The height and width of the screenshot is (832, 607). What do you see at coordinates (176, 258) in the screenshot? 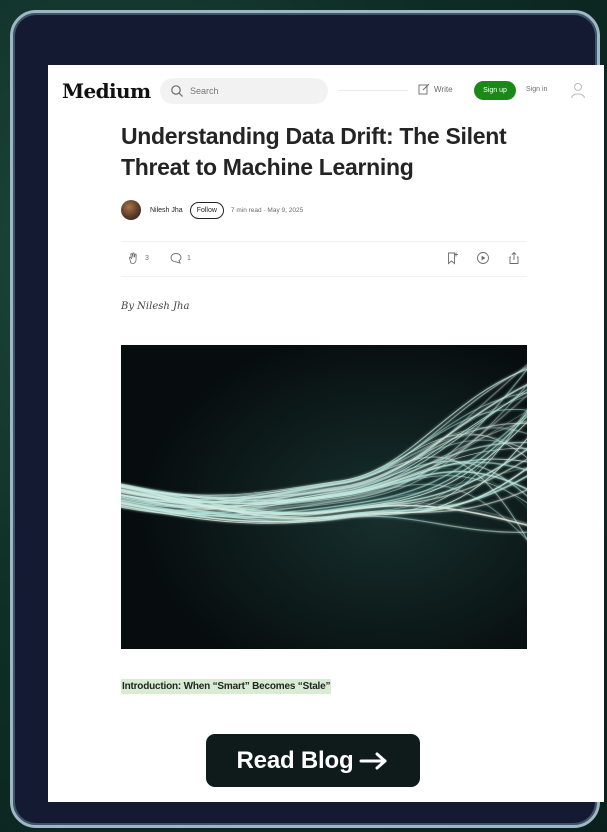
I see `comment-icon` at bounding box center [176, 258].